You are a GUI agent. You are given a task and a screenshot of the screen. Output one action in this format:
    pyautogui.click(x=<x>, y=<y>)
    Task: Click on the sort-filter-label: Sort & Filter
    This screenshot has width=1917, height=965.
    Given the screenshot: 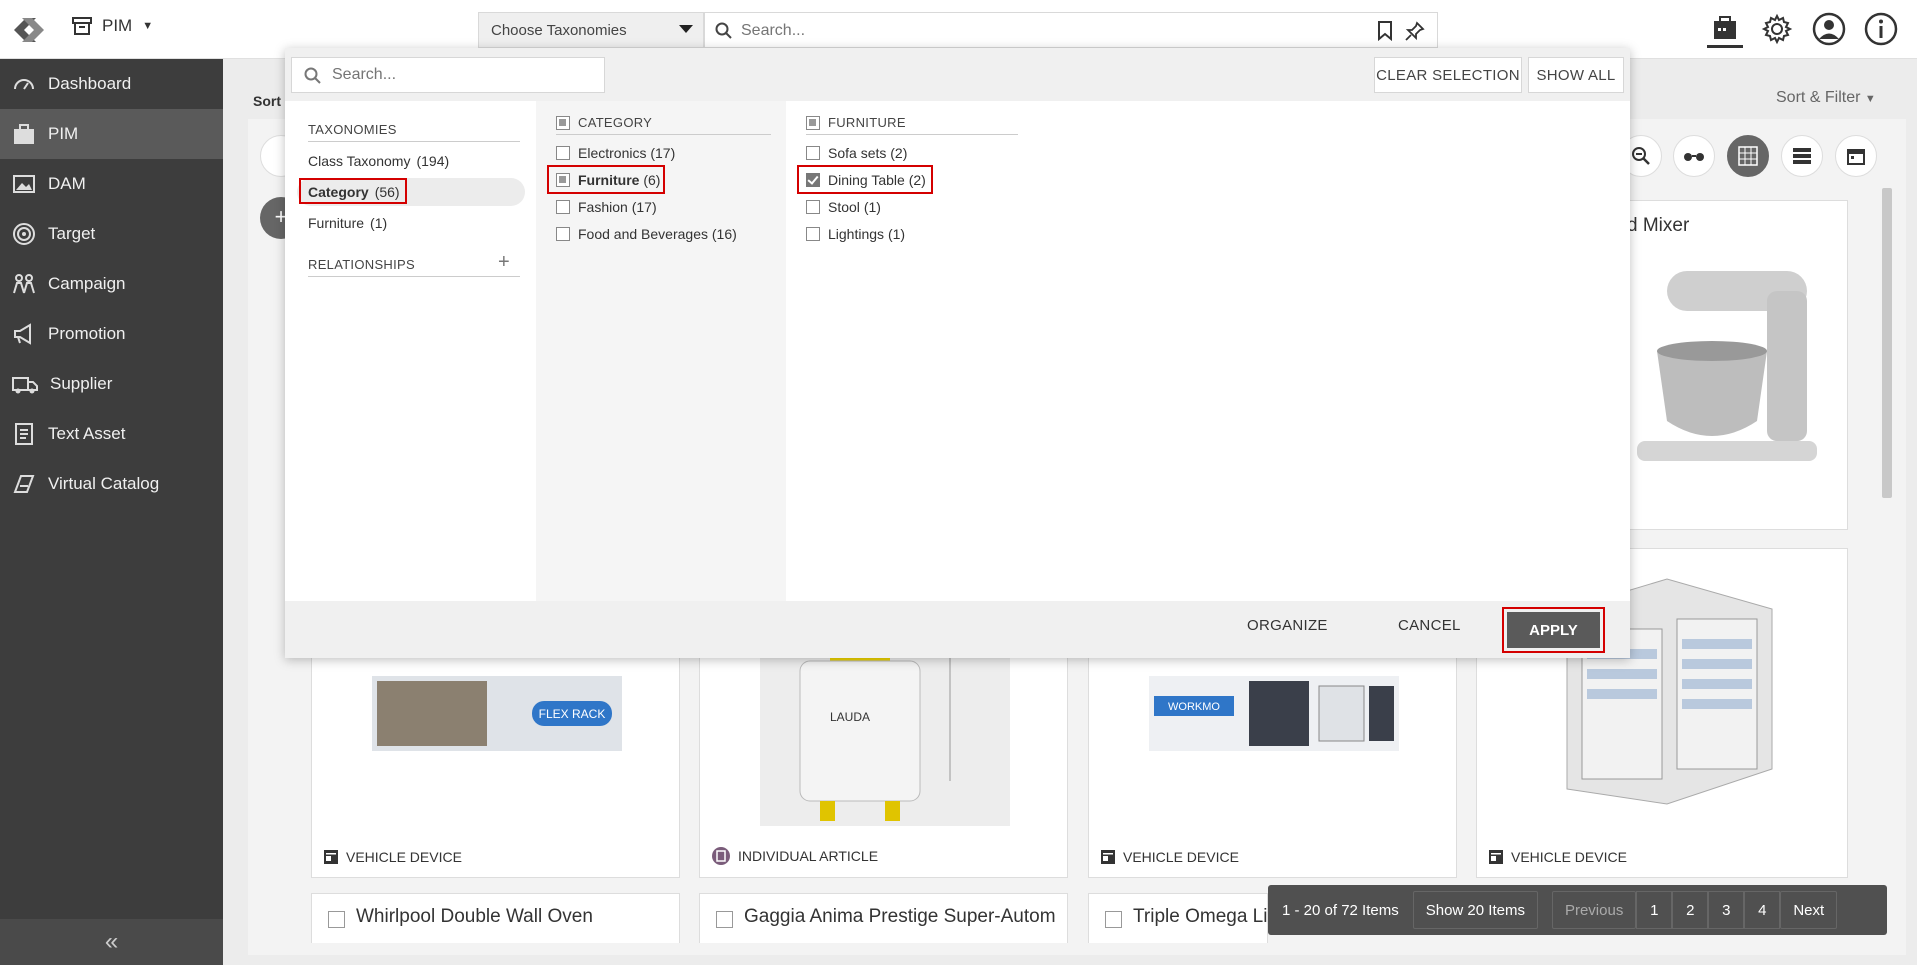 What is the action you would take?
    pyautogui.click(x=1818, y=97)
    